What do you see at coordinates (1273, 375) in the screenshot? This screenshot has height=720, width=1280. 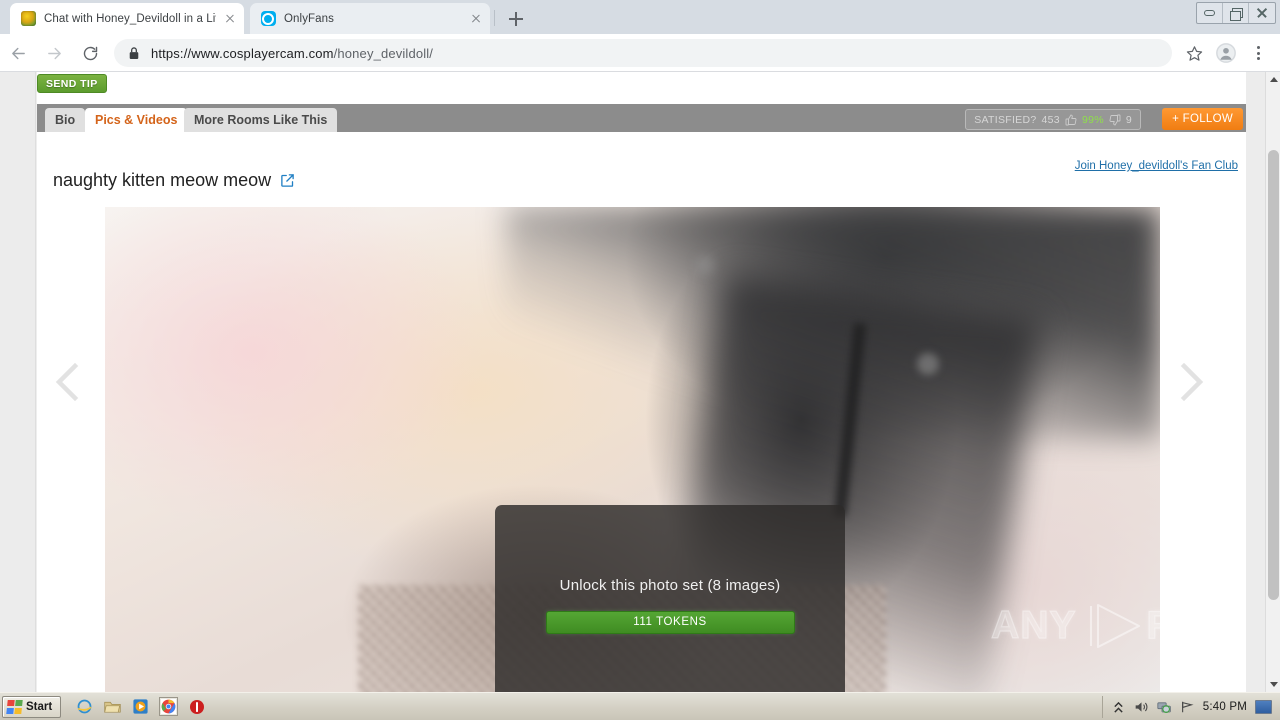 I see `scroll-thumb` at bounding box center [1273, 375].